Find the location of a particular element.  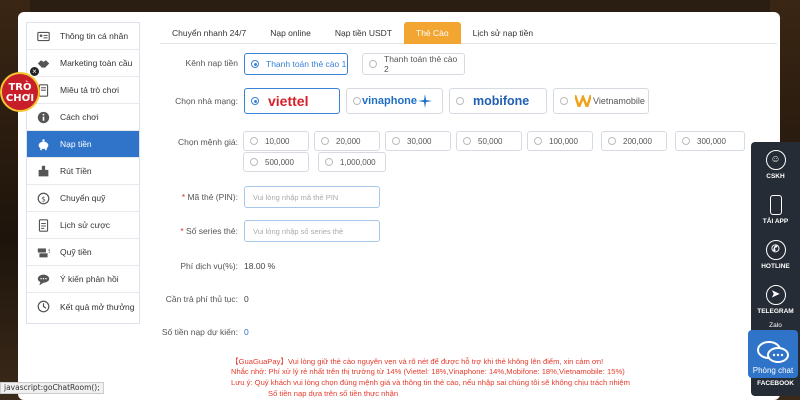

cskh-label: CSKH is located at coordinates (775, 176).